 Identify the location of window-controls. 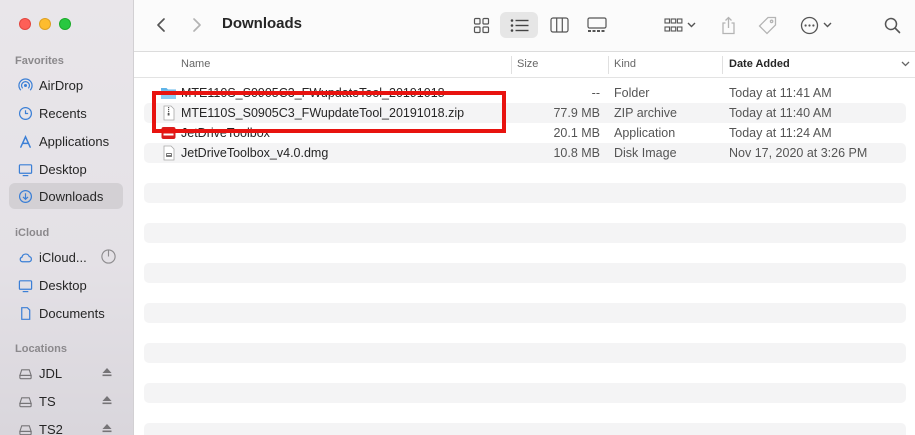
(45, 24).